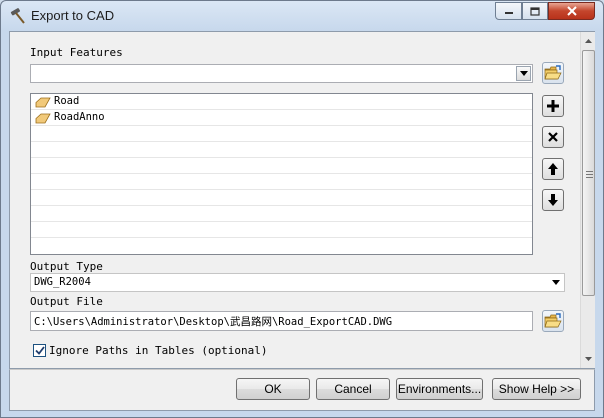  I want to click on scroll-up-button, so click(588, 41).